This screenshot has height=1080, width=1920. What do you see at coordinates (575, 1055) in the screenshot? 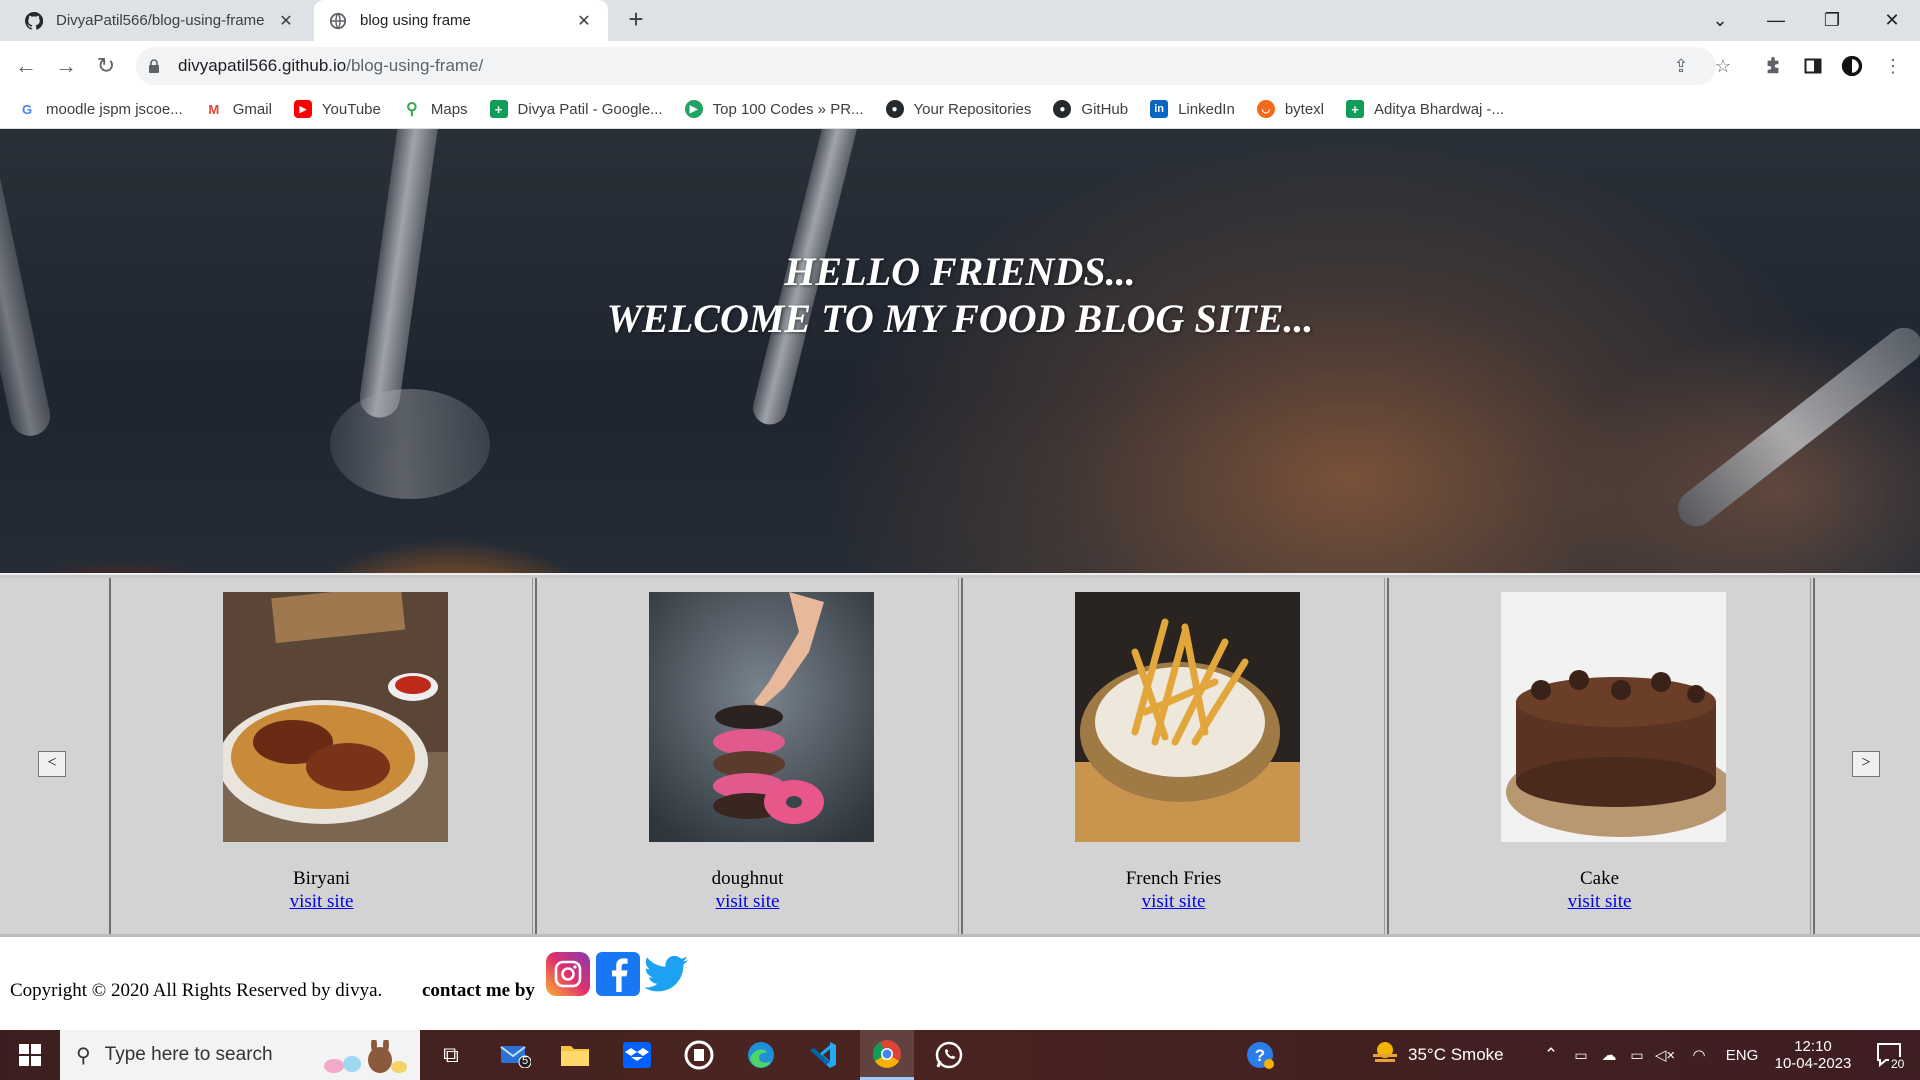
I see `file-explorer-icon` at bounding box center [575, 1055].